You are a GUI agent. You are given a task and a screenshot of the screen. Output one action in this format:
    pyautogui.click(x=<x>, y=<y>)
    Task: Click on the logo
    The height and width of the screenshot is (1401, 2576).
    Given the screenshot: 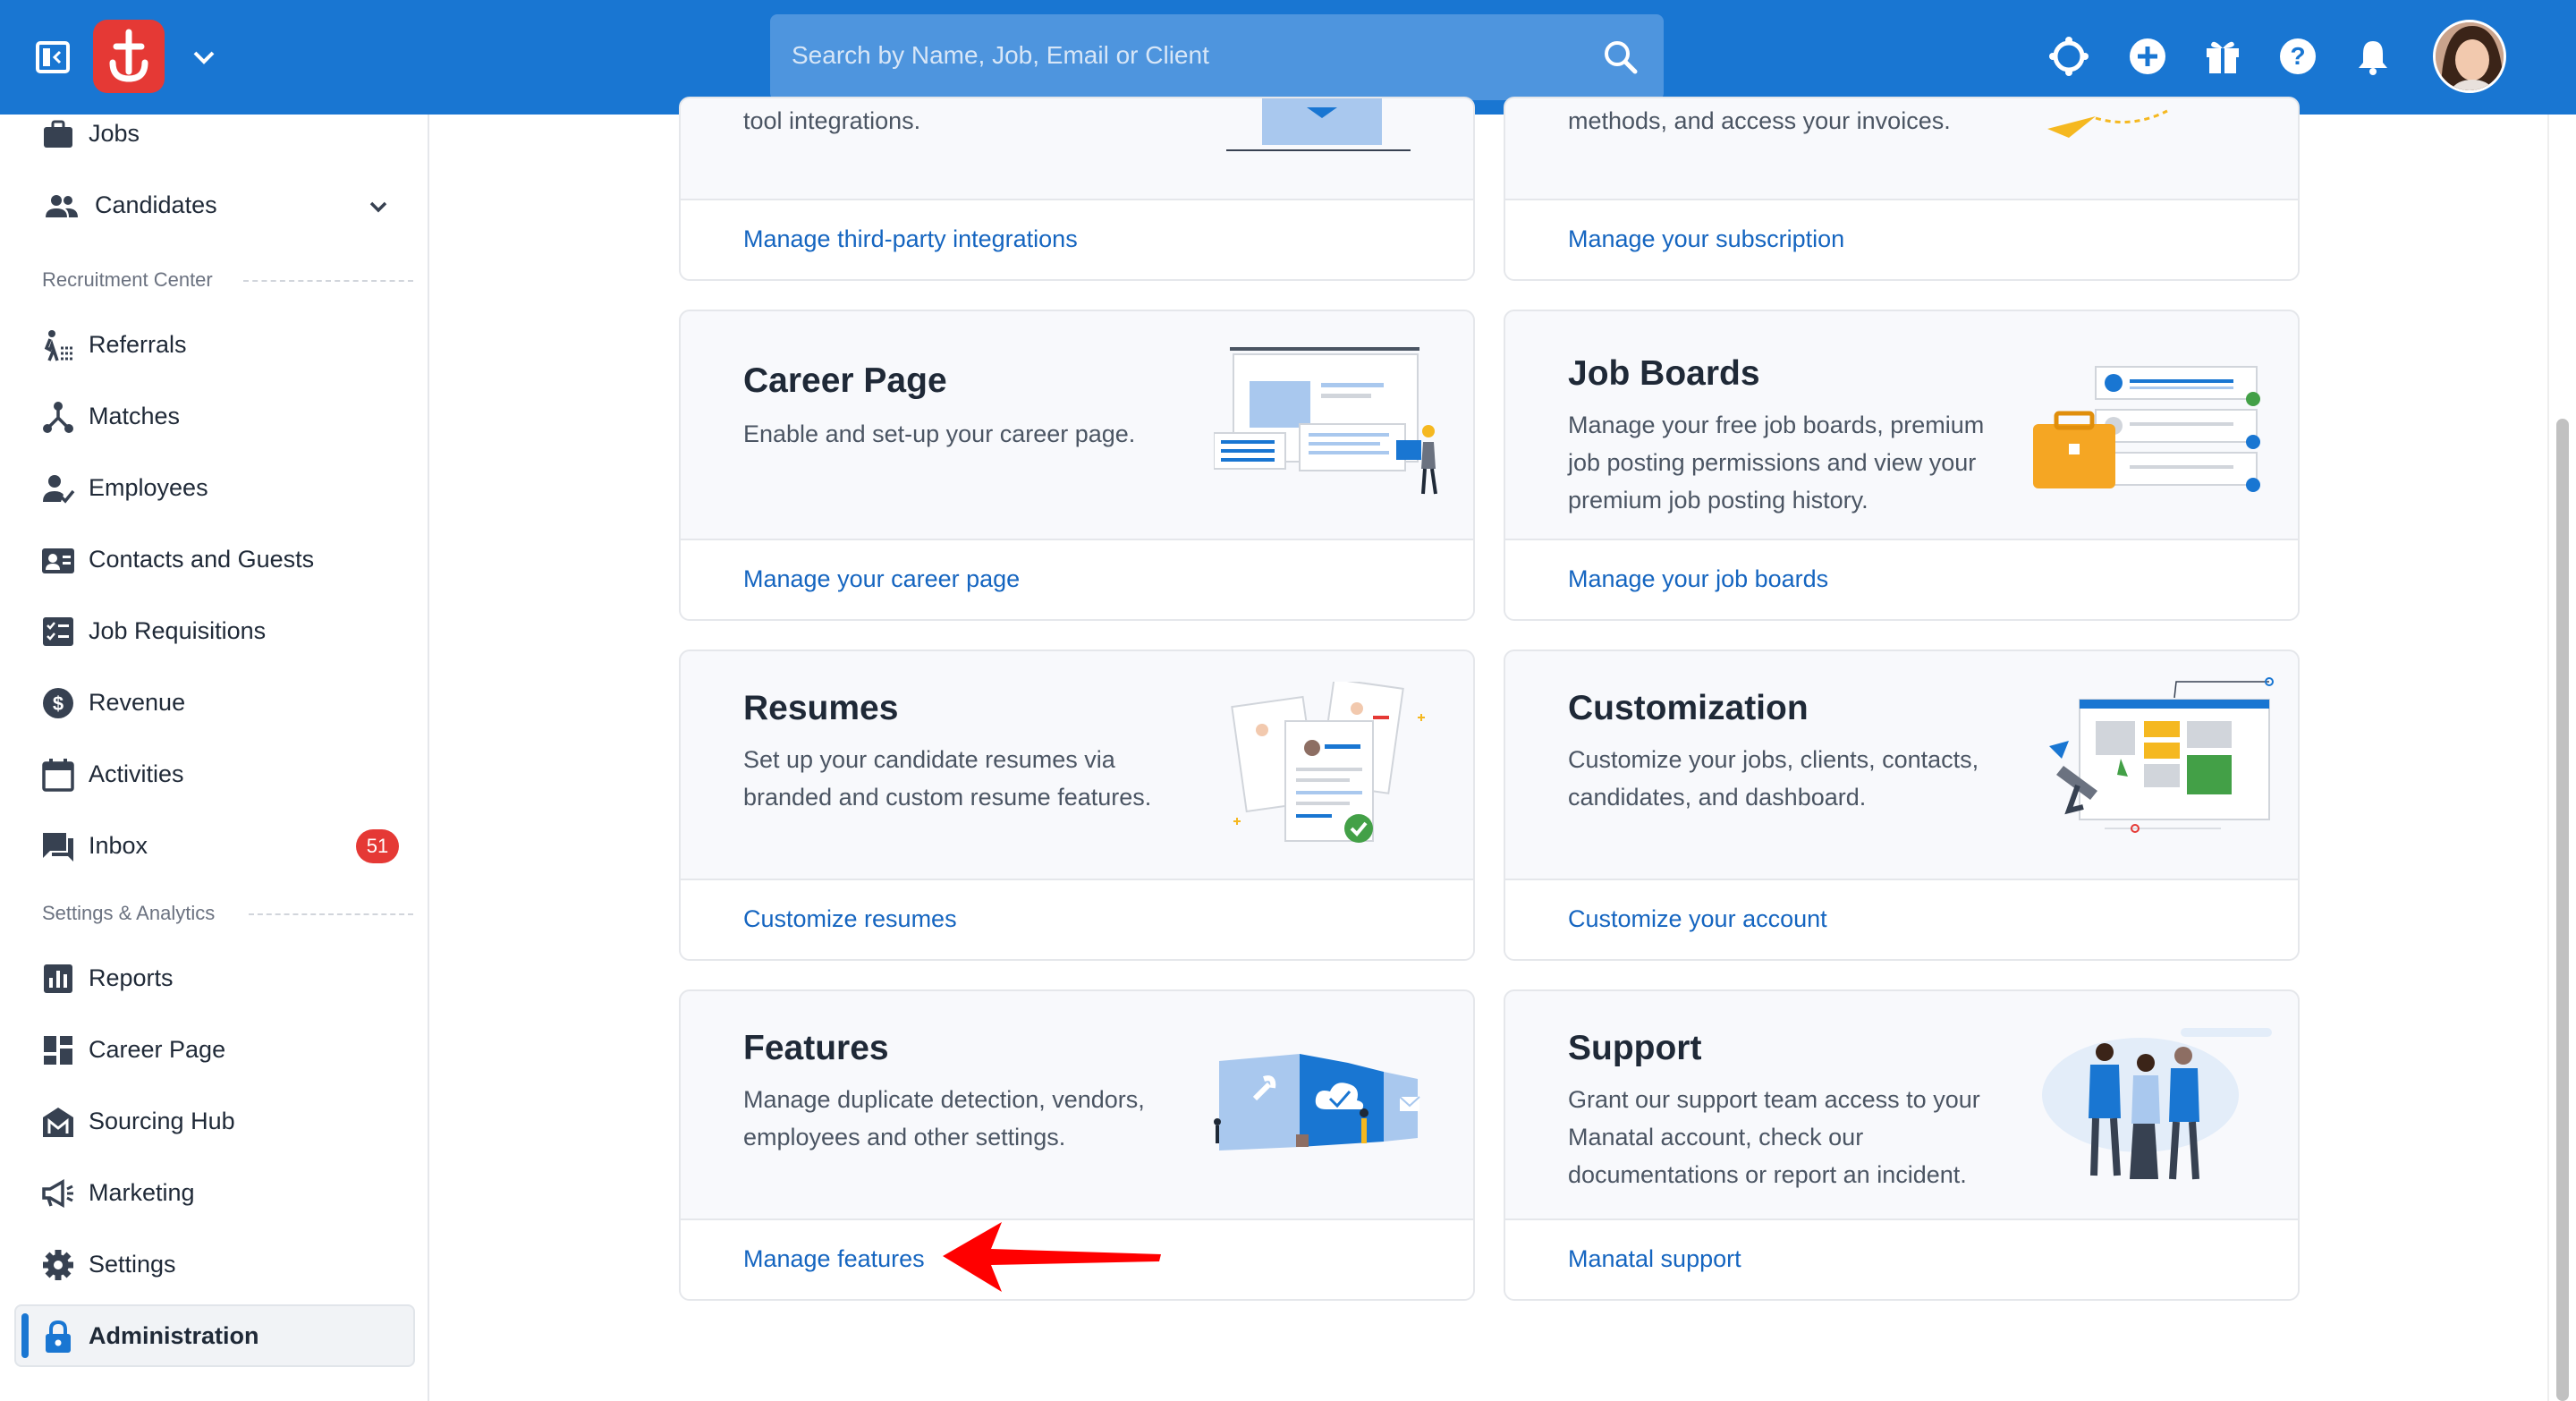 What is the action you would take?
    pyautogui.click(x=129, y=56)
    